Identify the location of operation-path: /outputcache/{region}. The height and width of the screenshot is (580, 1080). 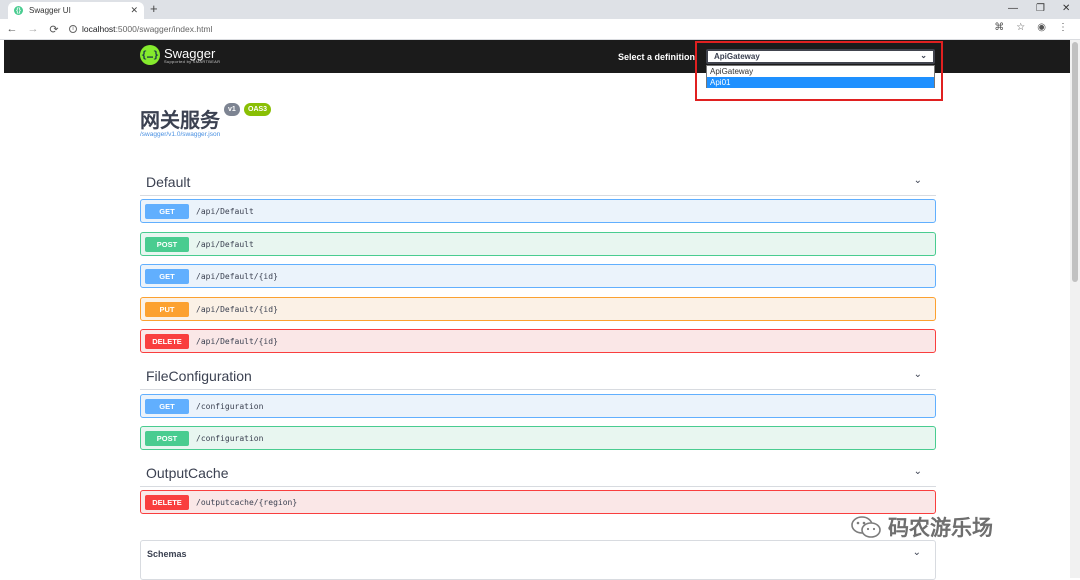
(247, 502).